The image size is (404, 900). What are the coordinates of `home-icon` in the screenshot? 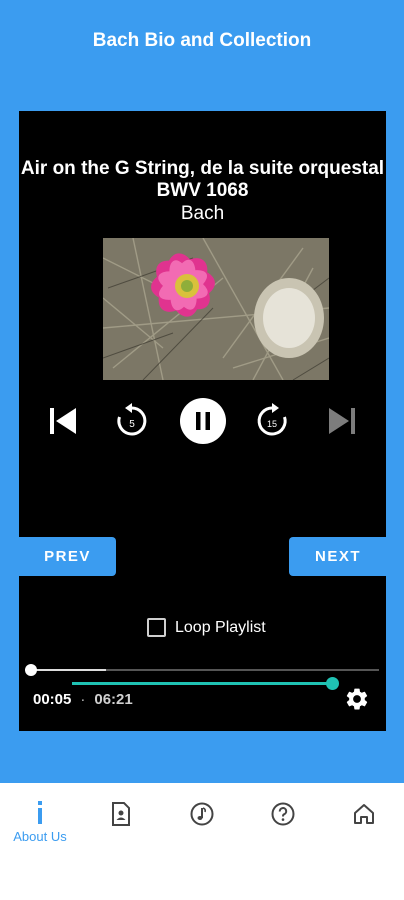 It's located at (364, 814).